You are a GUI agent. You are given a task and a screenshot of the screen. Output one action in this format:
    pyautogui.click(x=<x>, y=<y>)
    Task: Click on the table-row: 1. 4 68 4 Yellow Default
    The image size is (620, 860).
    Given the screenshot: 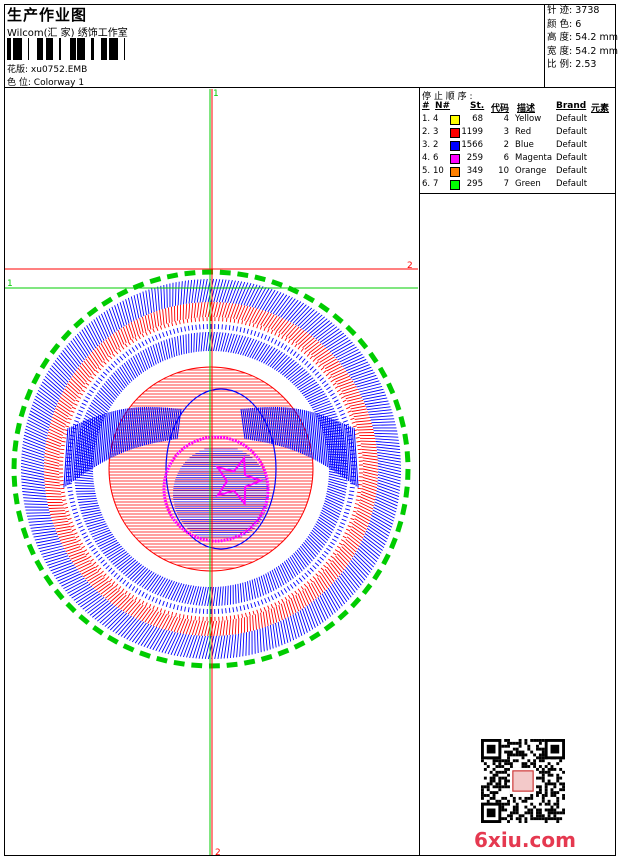 What is the action you would take?
    pyautogui.click(x=517, y=120)
    